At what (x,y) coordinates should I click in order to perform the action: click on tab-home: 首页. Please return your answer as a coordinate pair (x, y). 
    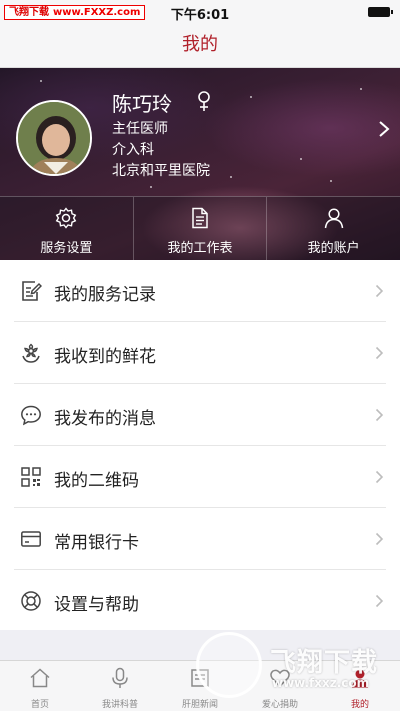
    Looking at the image, I should click on (40, 686).